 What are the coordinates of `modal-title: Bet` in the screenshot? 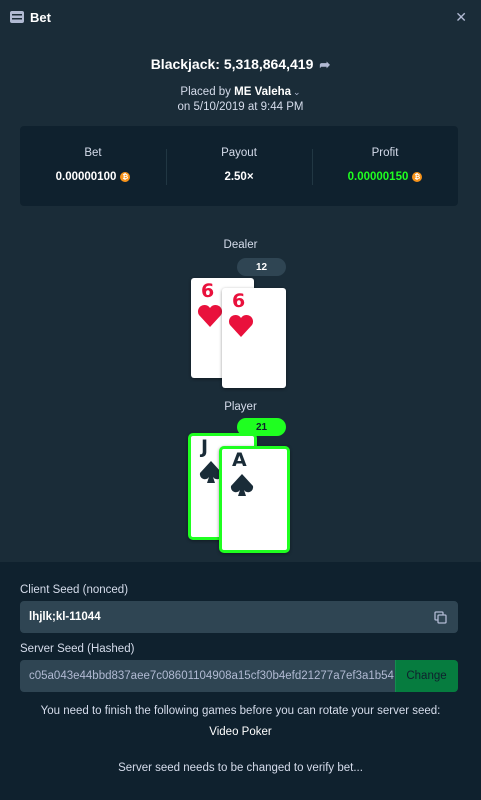 It's located at (40, 17).